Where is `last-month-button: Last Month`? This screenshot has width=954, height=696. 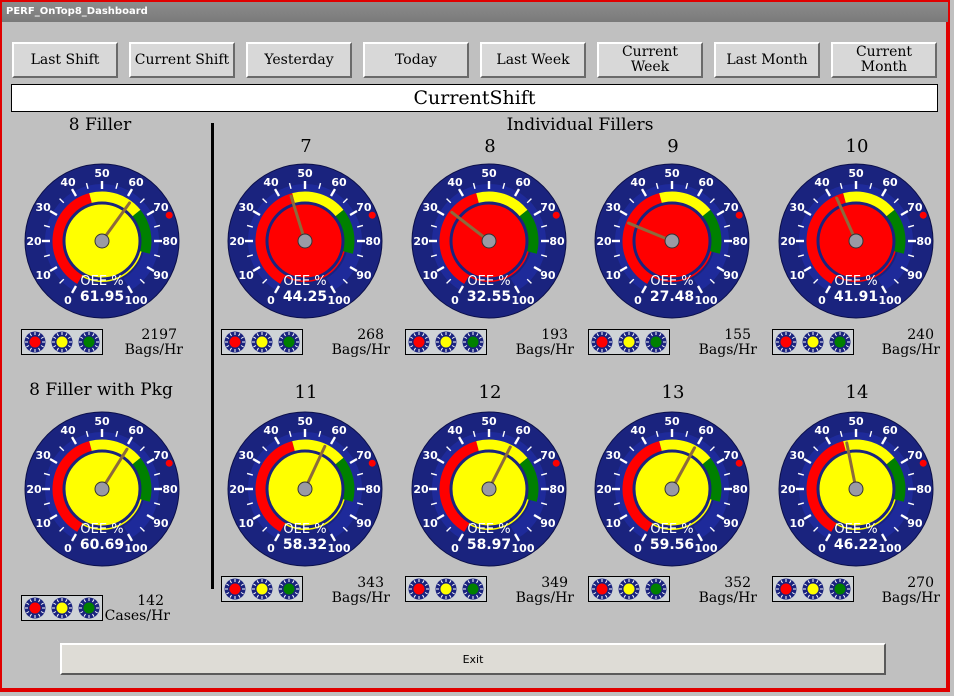 last-month-button: Last Month is located at coordinates (767, 60).